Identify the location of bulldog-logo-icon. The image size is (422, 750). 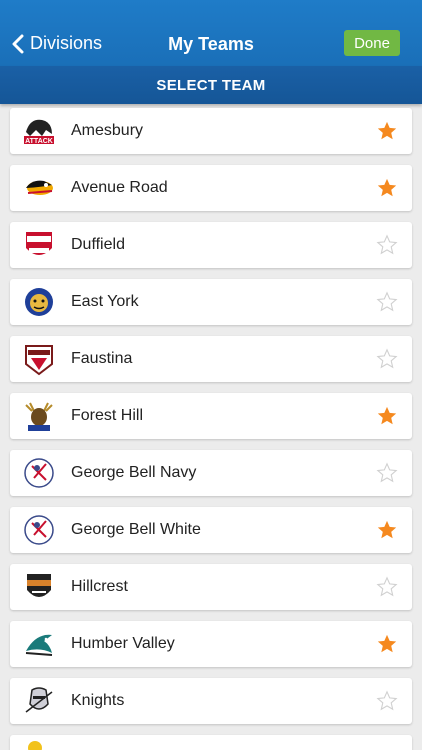
(39, 302).